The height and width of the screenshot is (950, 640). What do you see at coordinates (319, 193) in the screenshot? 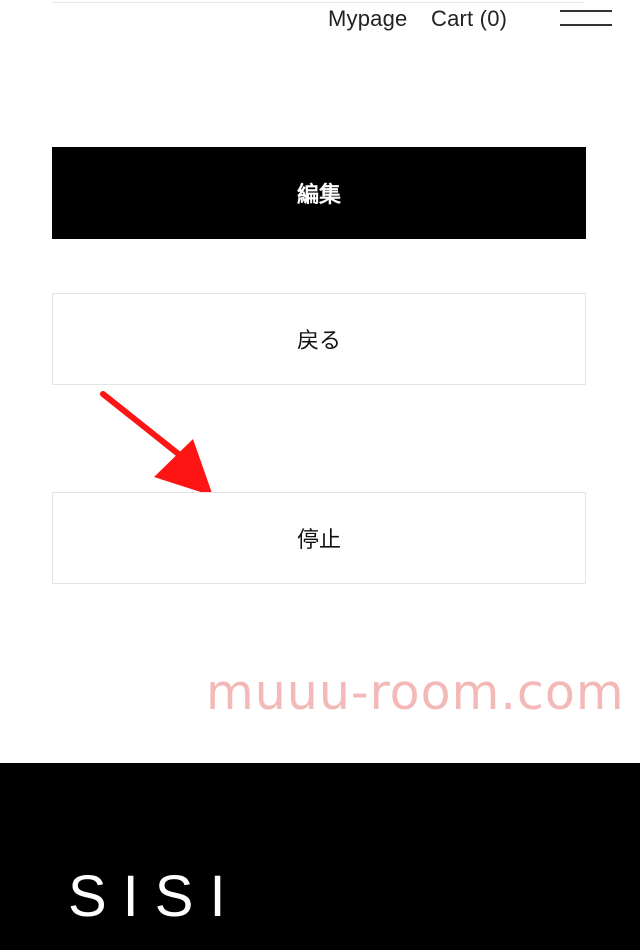
I see `edit-button: 編集` at bounding box center [319, 193].